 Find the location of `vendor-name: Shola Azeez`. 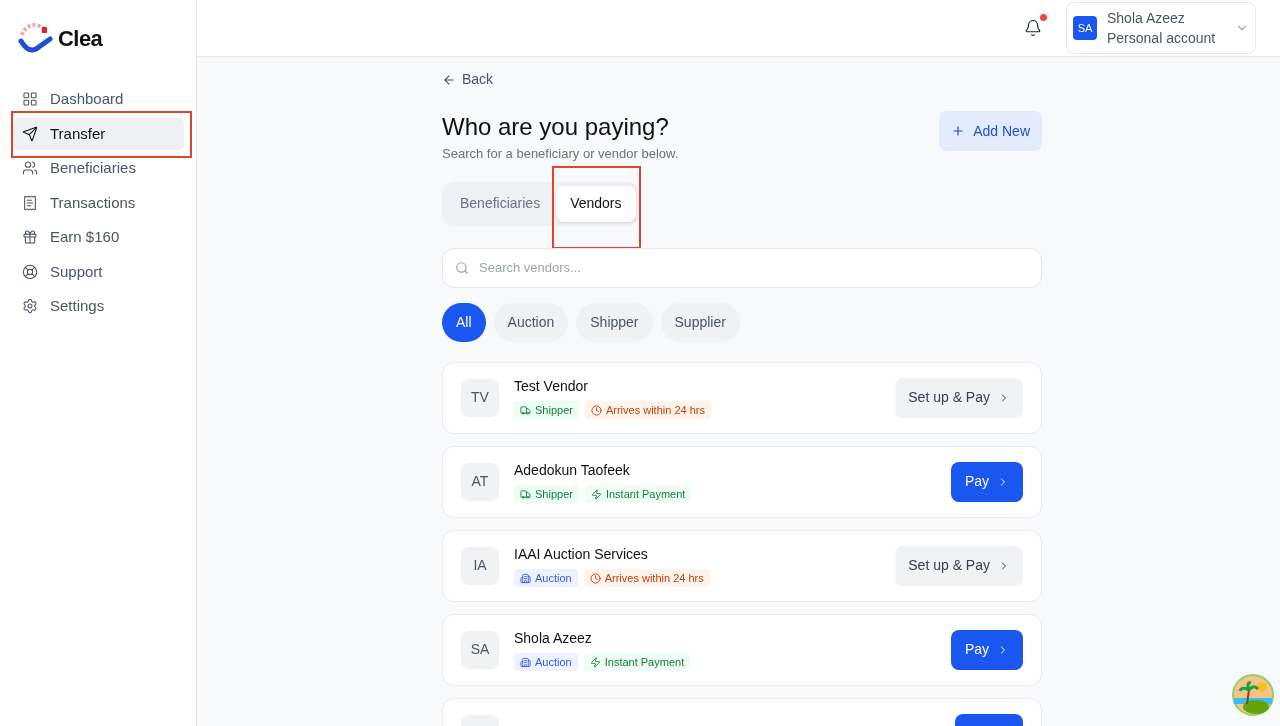

vendor-name: Shola Azeez is located at coordinates (553, 638).